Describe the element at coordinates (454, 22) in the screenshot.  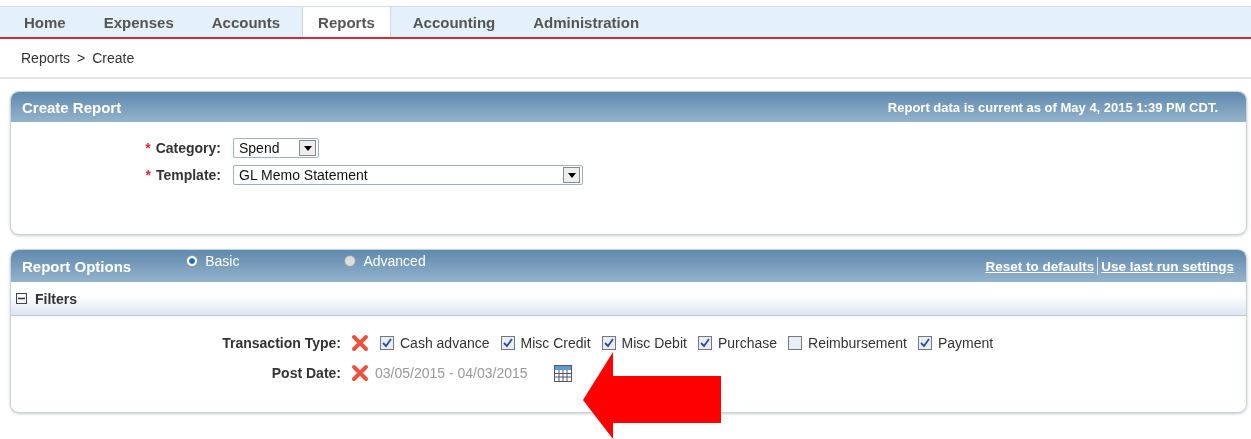
I see `nav-tab: Accounting` at that location.